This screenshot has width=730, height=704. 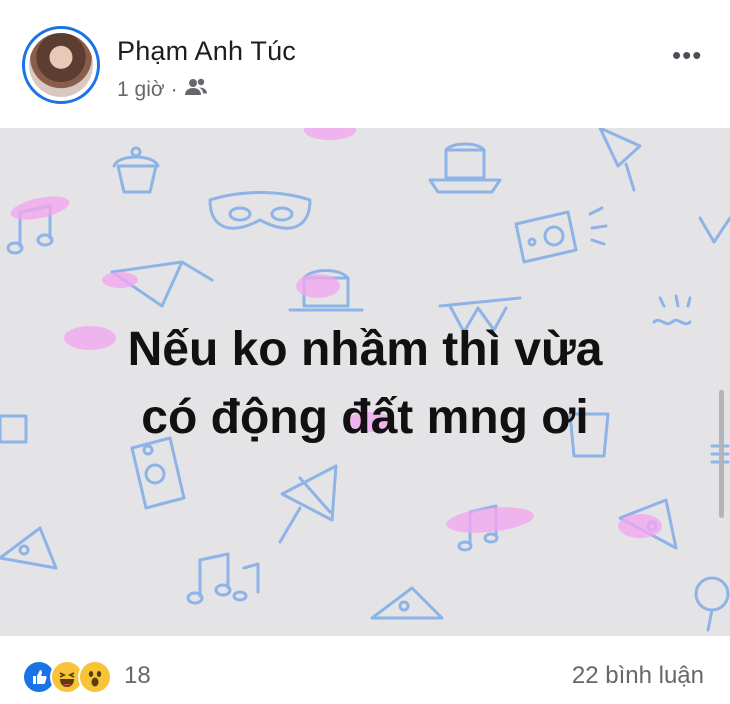 What do you see at coordinates (95, 677) in the screenshot?
I see `wow-icon` at bounding box center [95, 677].